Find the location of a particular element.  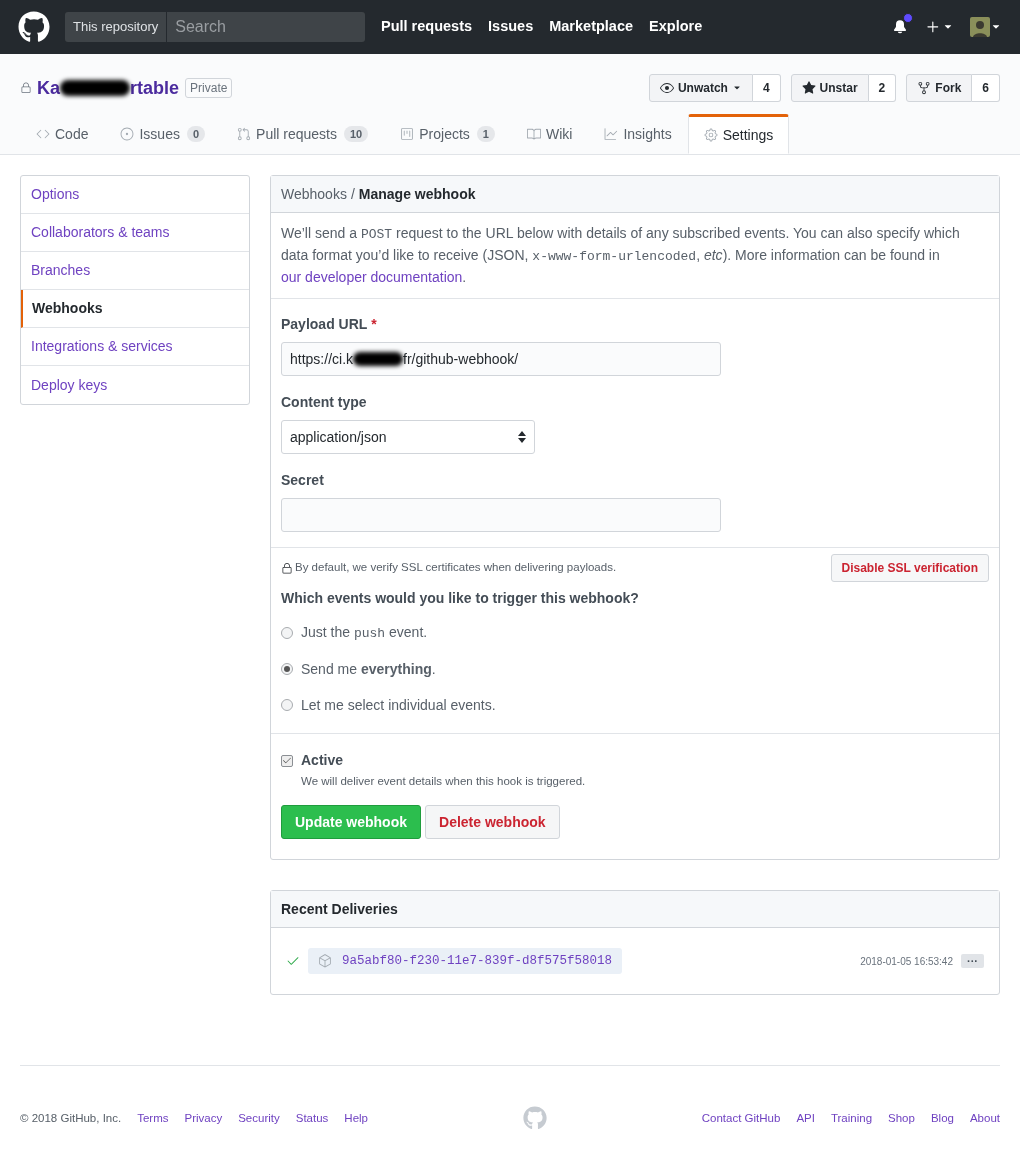

project-board-icon is located at coordinates (407, 134).